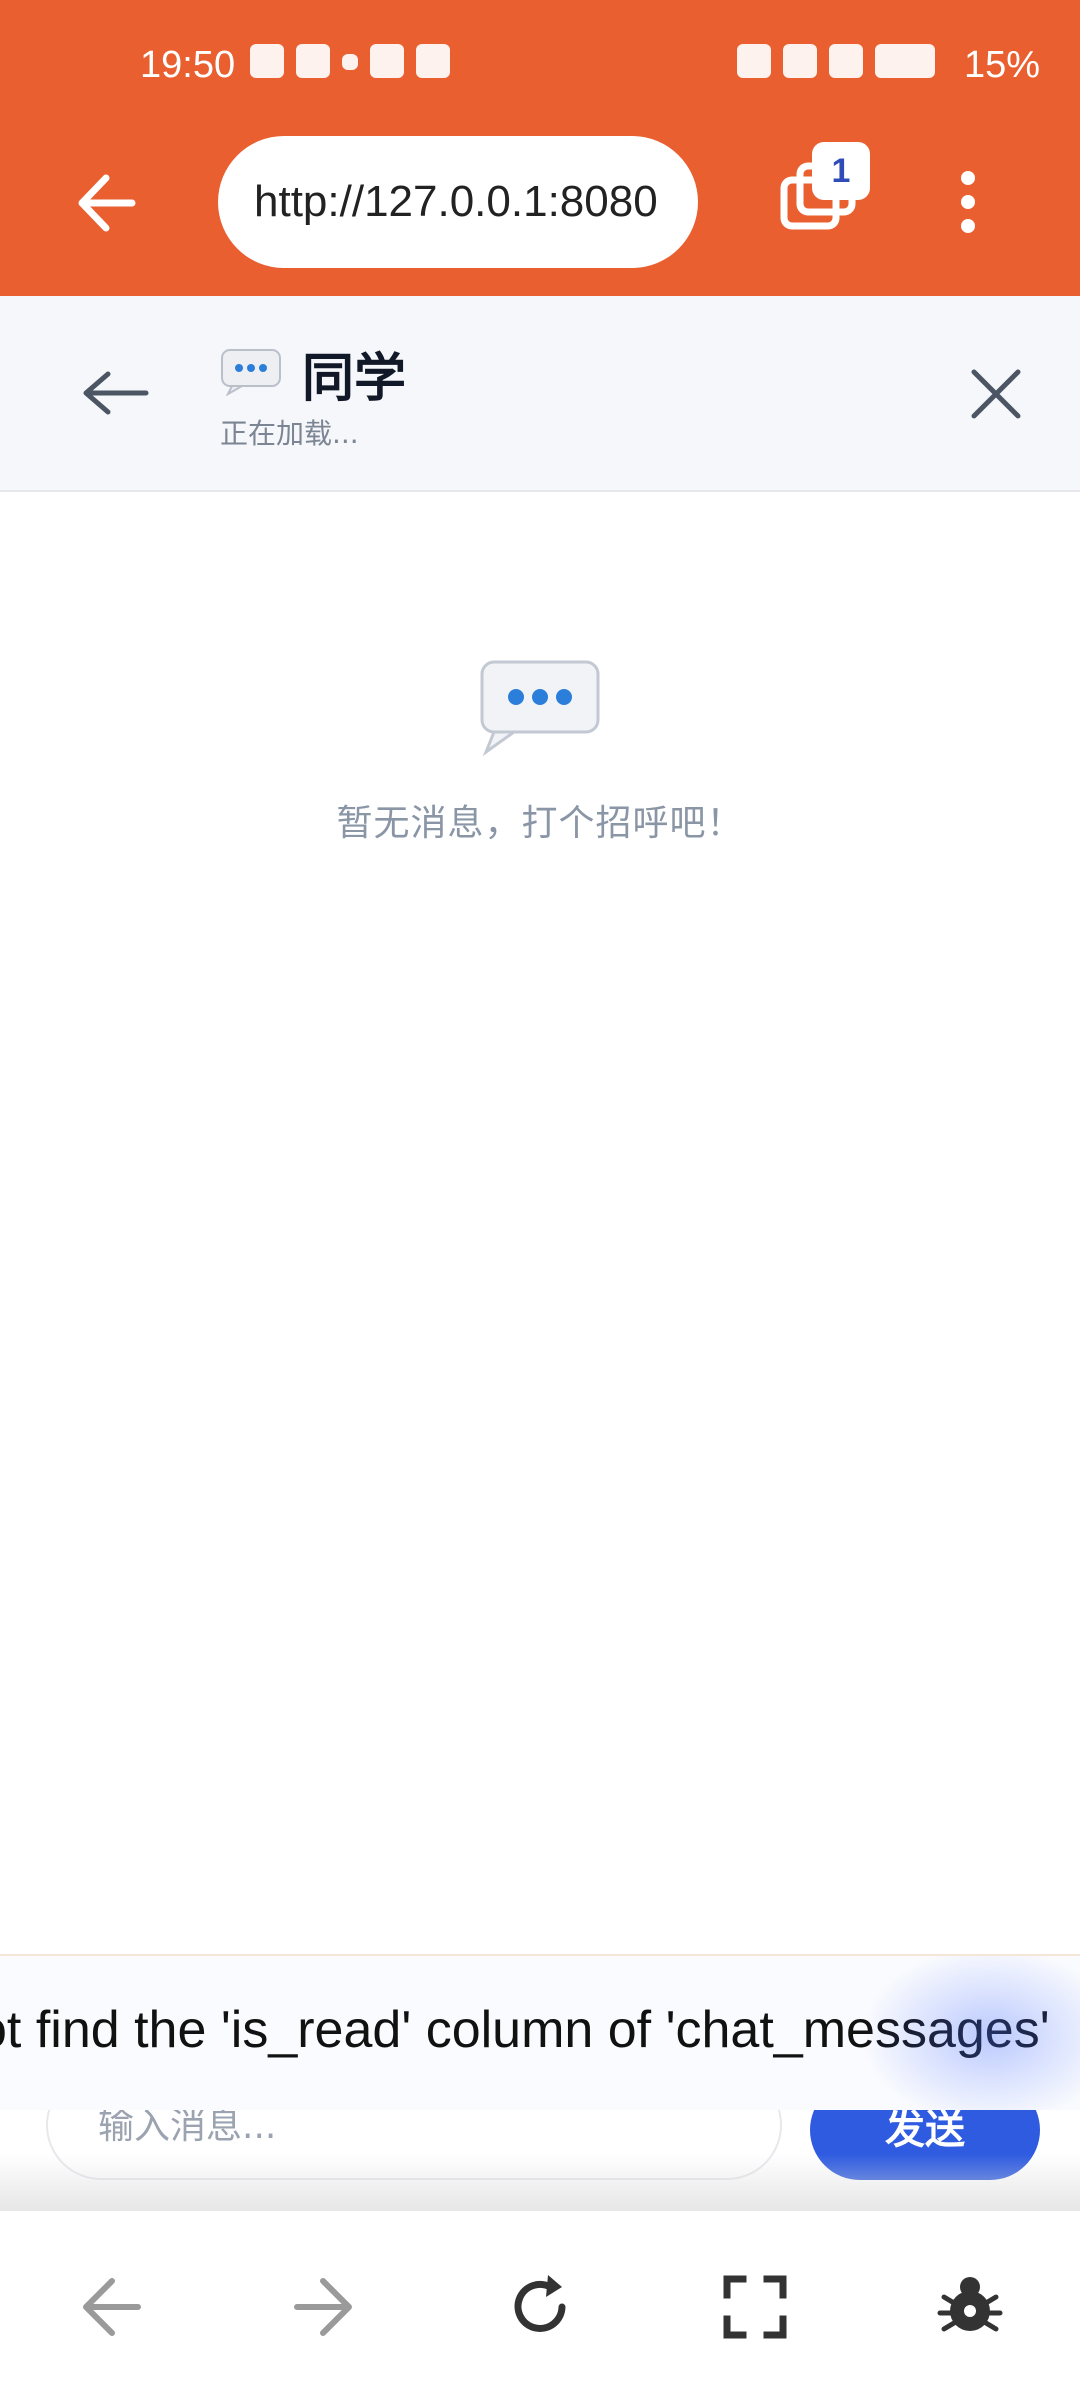 The height and width of the screenshot is (2401, 1080). What do you see at coordinates (970, 2035) in the screenshot?
I see `toast-highlight` at bounding box center [970, 2035].